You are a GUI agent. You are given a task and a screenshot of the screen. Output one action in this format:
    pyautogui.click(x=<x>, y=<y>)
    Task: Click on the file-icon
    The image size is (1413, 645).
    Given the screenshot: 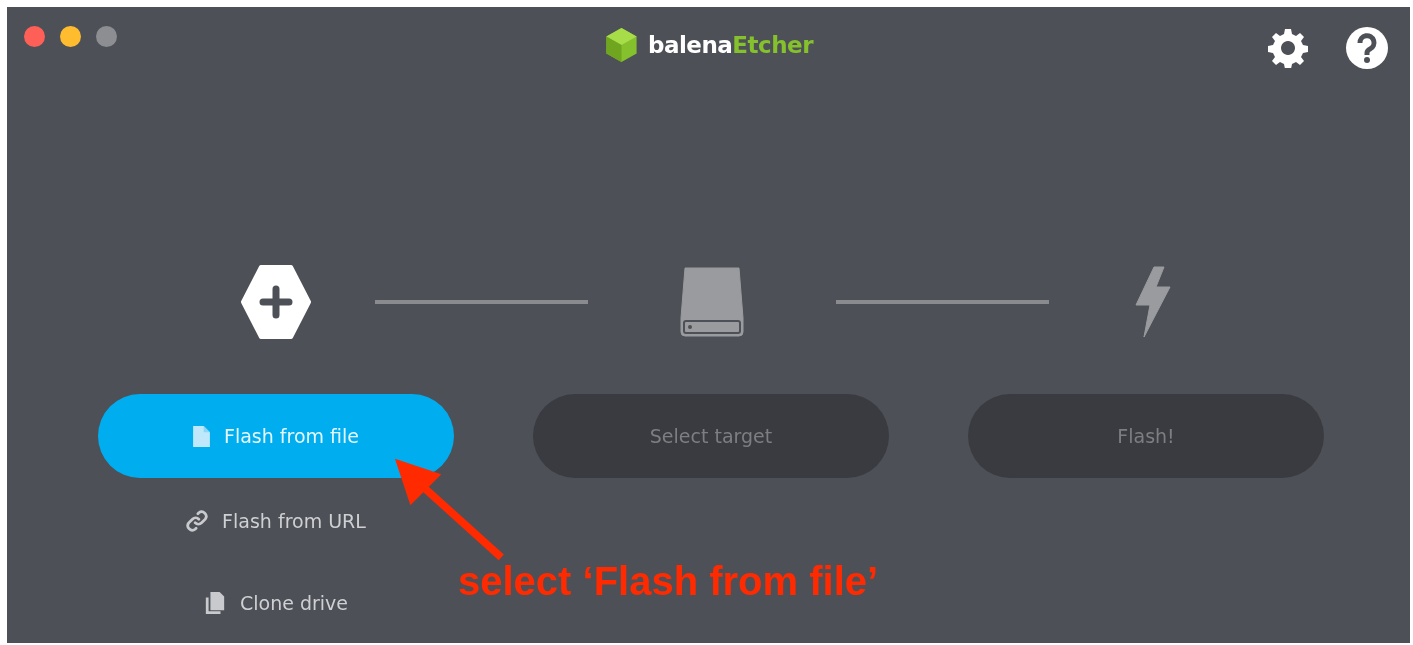 What is the action you would take?
    pyautogui.click(x=201, y=436)
    